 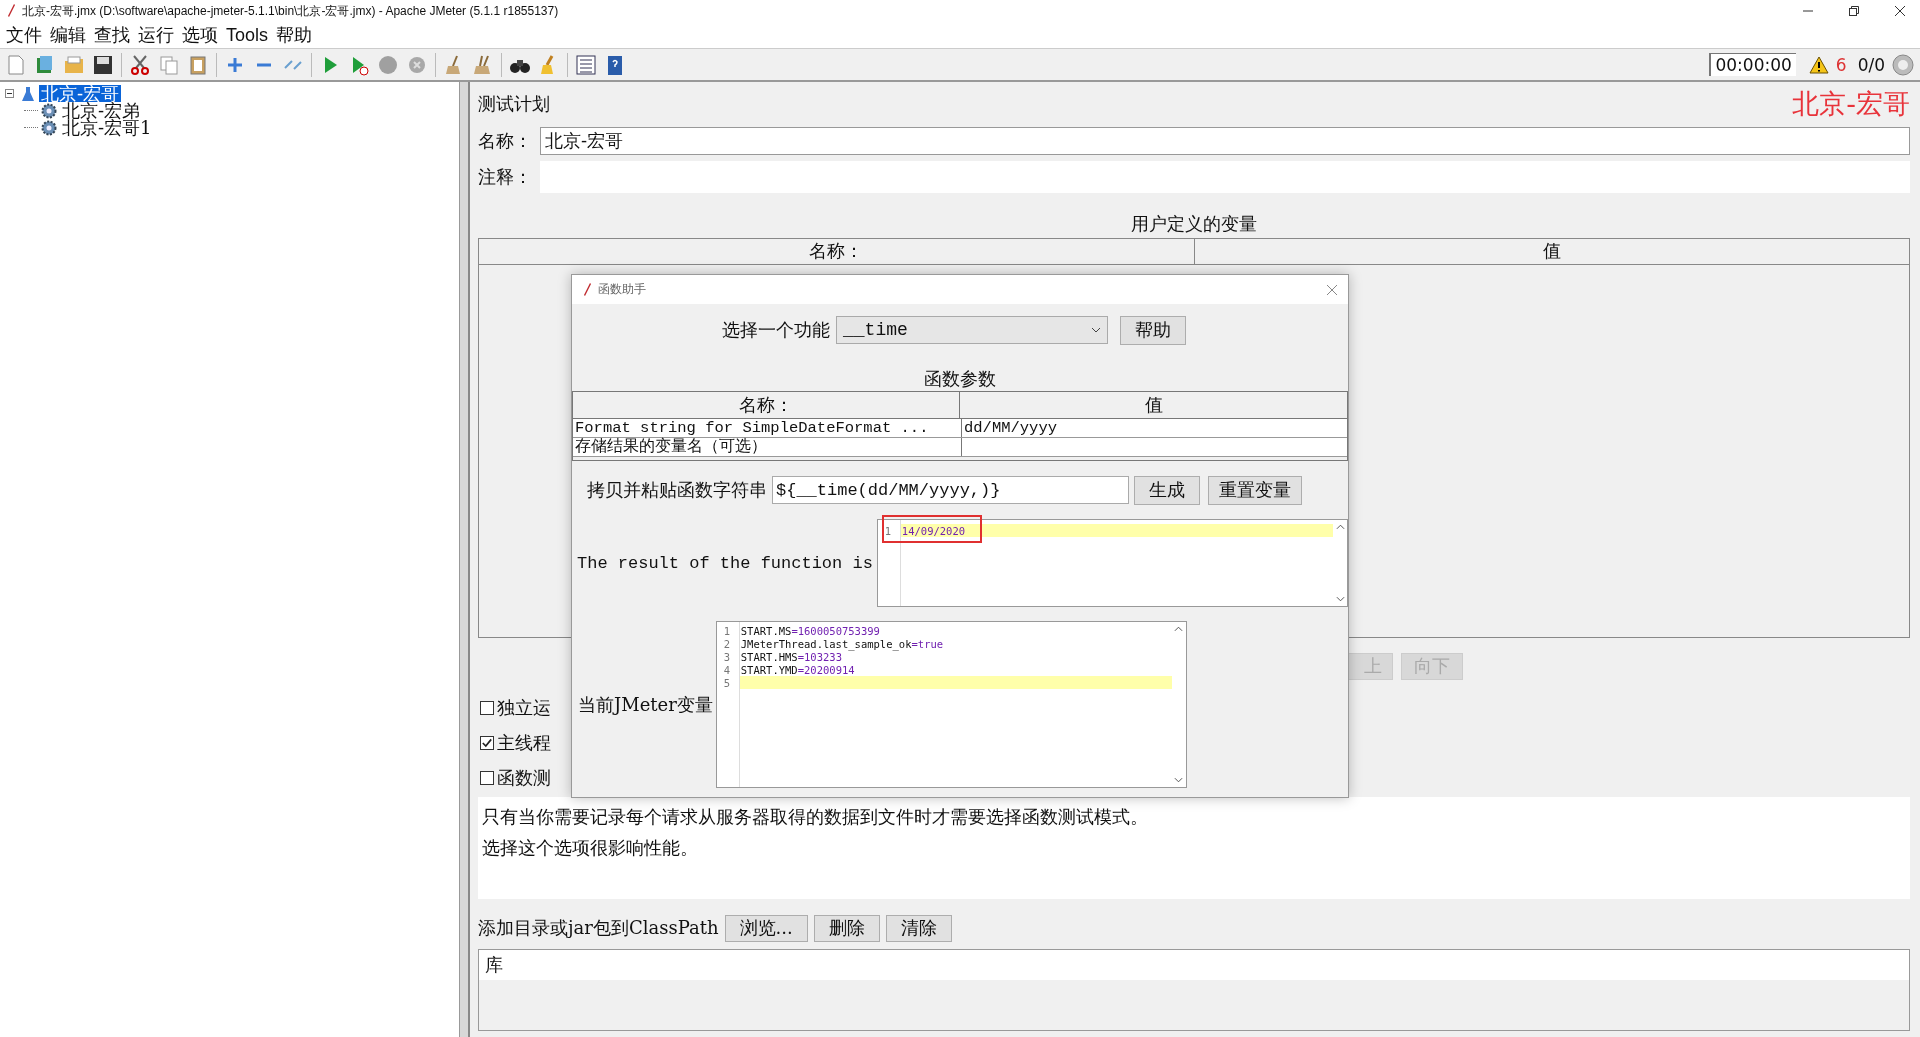 What do you see at coordinates (1154, 428) in the screenshot?
I see `table-cell: dd/MM/yyyy` at bounding box center [1154, 428].